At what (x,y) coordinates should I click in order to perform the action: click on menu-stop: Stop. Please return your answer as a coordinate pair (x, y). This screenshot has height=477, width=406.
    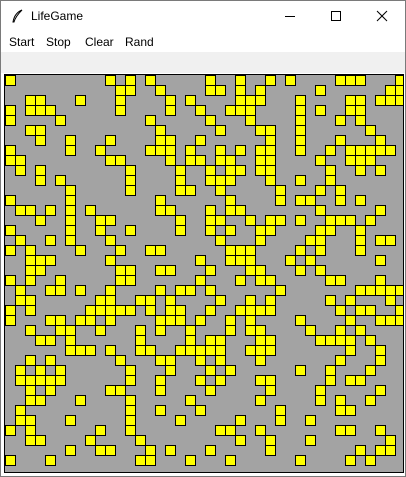
    Looking at the image, I should click on (58, 42).